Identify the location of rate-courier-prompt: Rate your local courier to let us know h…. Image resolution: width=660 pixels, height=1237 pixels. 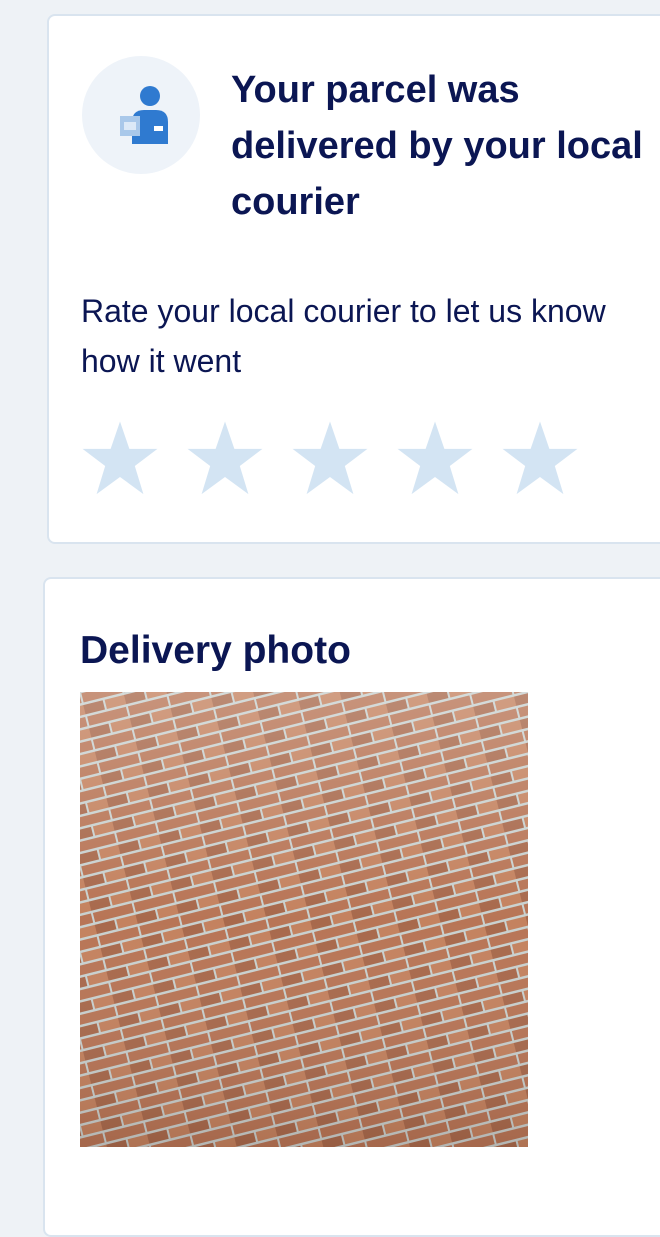
(343, 336).